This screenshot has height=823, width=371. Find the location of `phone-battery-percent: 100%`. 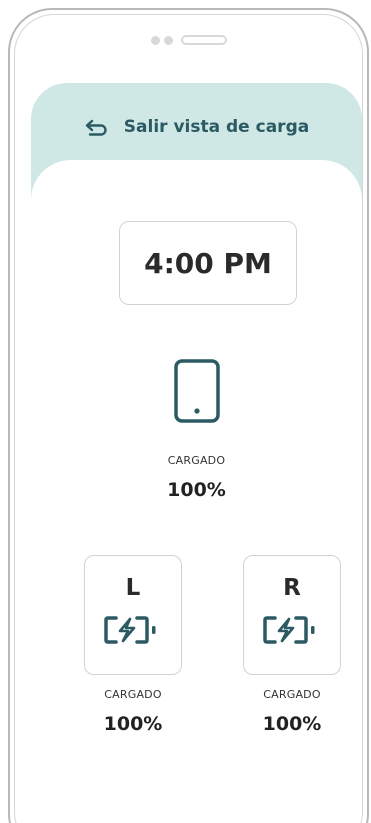

phone-battery-percent: 100% is located at coordinates (196, 490).